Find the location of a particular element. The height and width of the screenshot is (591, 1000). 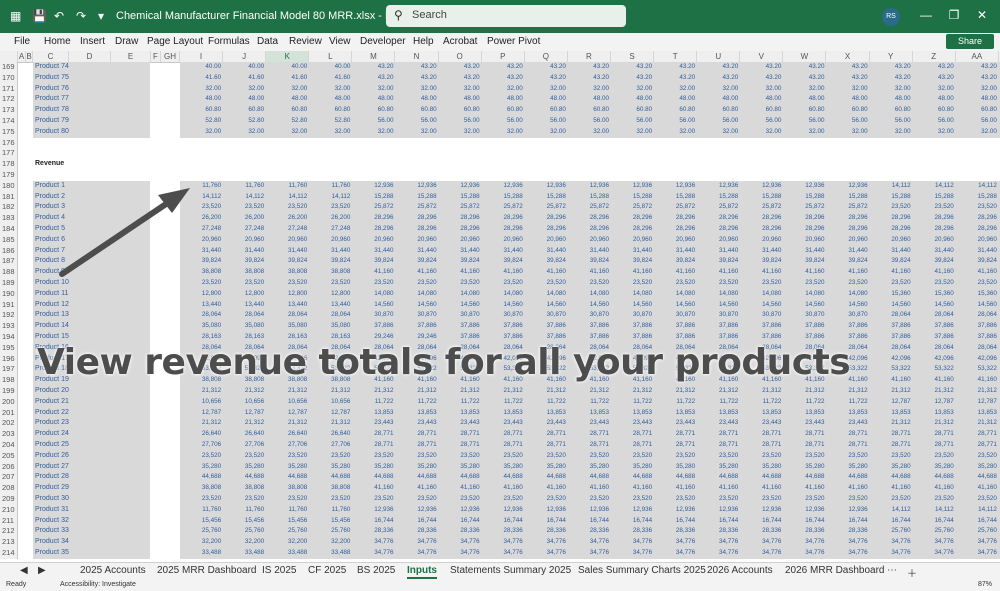

data-cell: 12,787 is located at coordinates (934, 402).